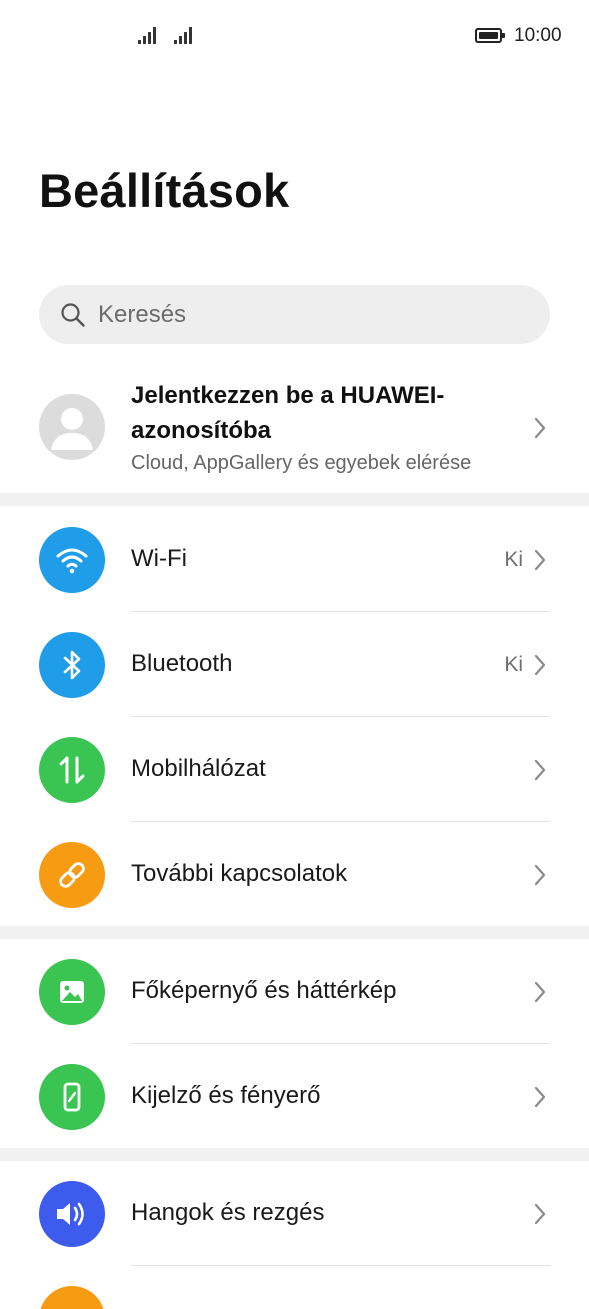  Describe the element at coordinates (72, 1097) in the screenshot. I see `display-icon` at that location.